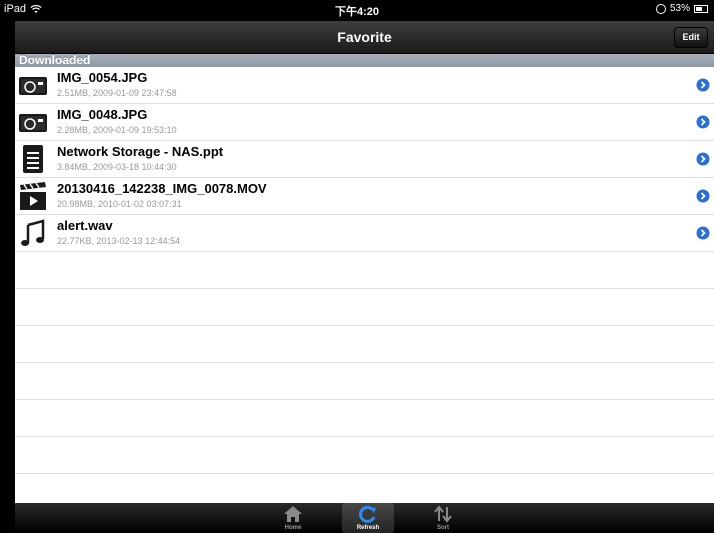  Describe the element at coordinates (117, 130) in the screenshot. I see `file-info: 2.28MB, 2009-01-09 19:53:10` at that location.